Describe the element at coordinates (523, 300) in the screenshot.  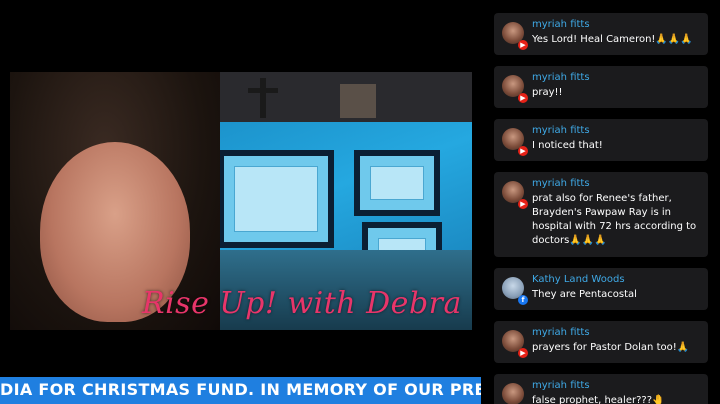
I see `facebook-icon: f` at that location.